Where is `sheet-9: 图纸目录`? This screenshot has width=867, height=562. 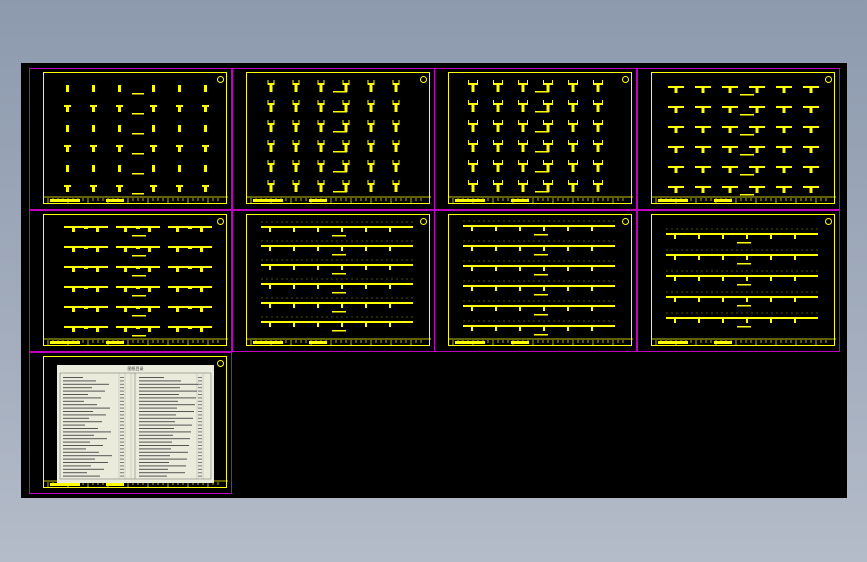
sheet-9: 图纸目录 is located at coordinates (130, 423).